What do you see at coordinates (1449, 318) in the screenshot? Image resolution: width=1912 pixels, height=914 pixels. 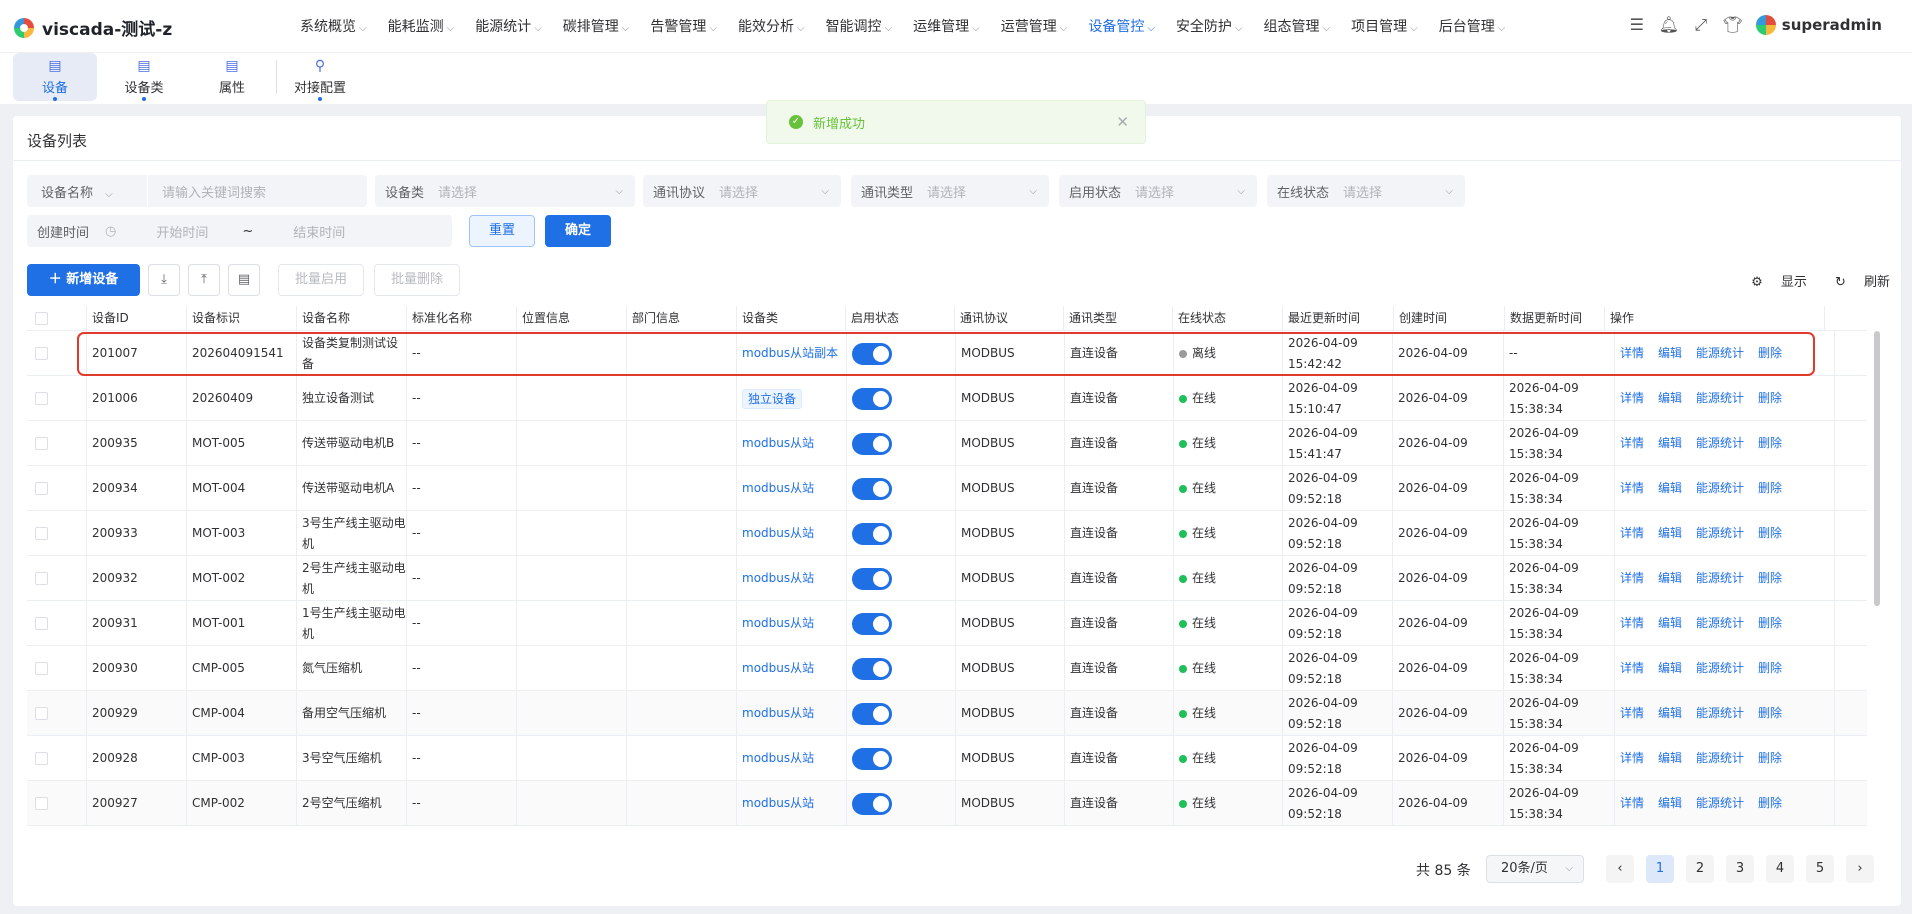 I see `column-header: 创建时间` at bounding box center [1449, 318].